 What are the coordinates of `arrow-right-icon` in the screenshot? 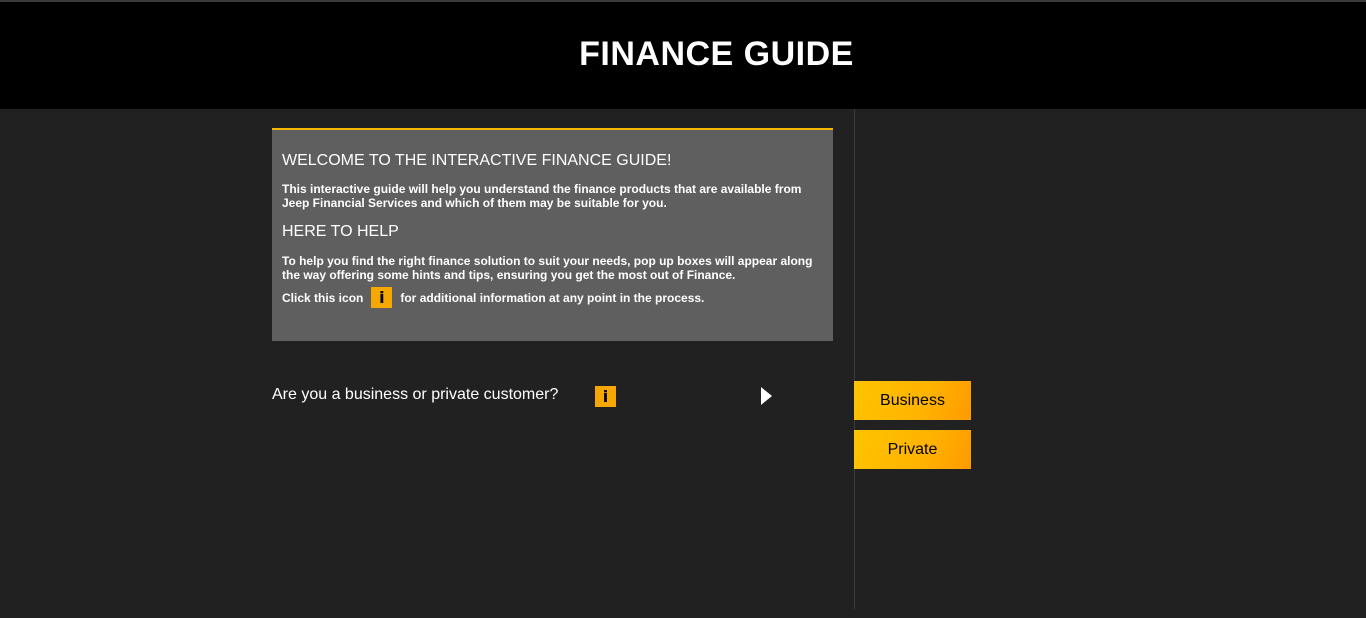 It's located at (766, 396).